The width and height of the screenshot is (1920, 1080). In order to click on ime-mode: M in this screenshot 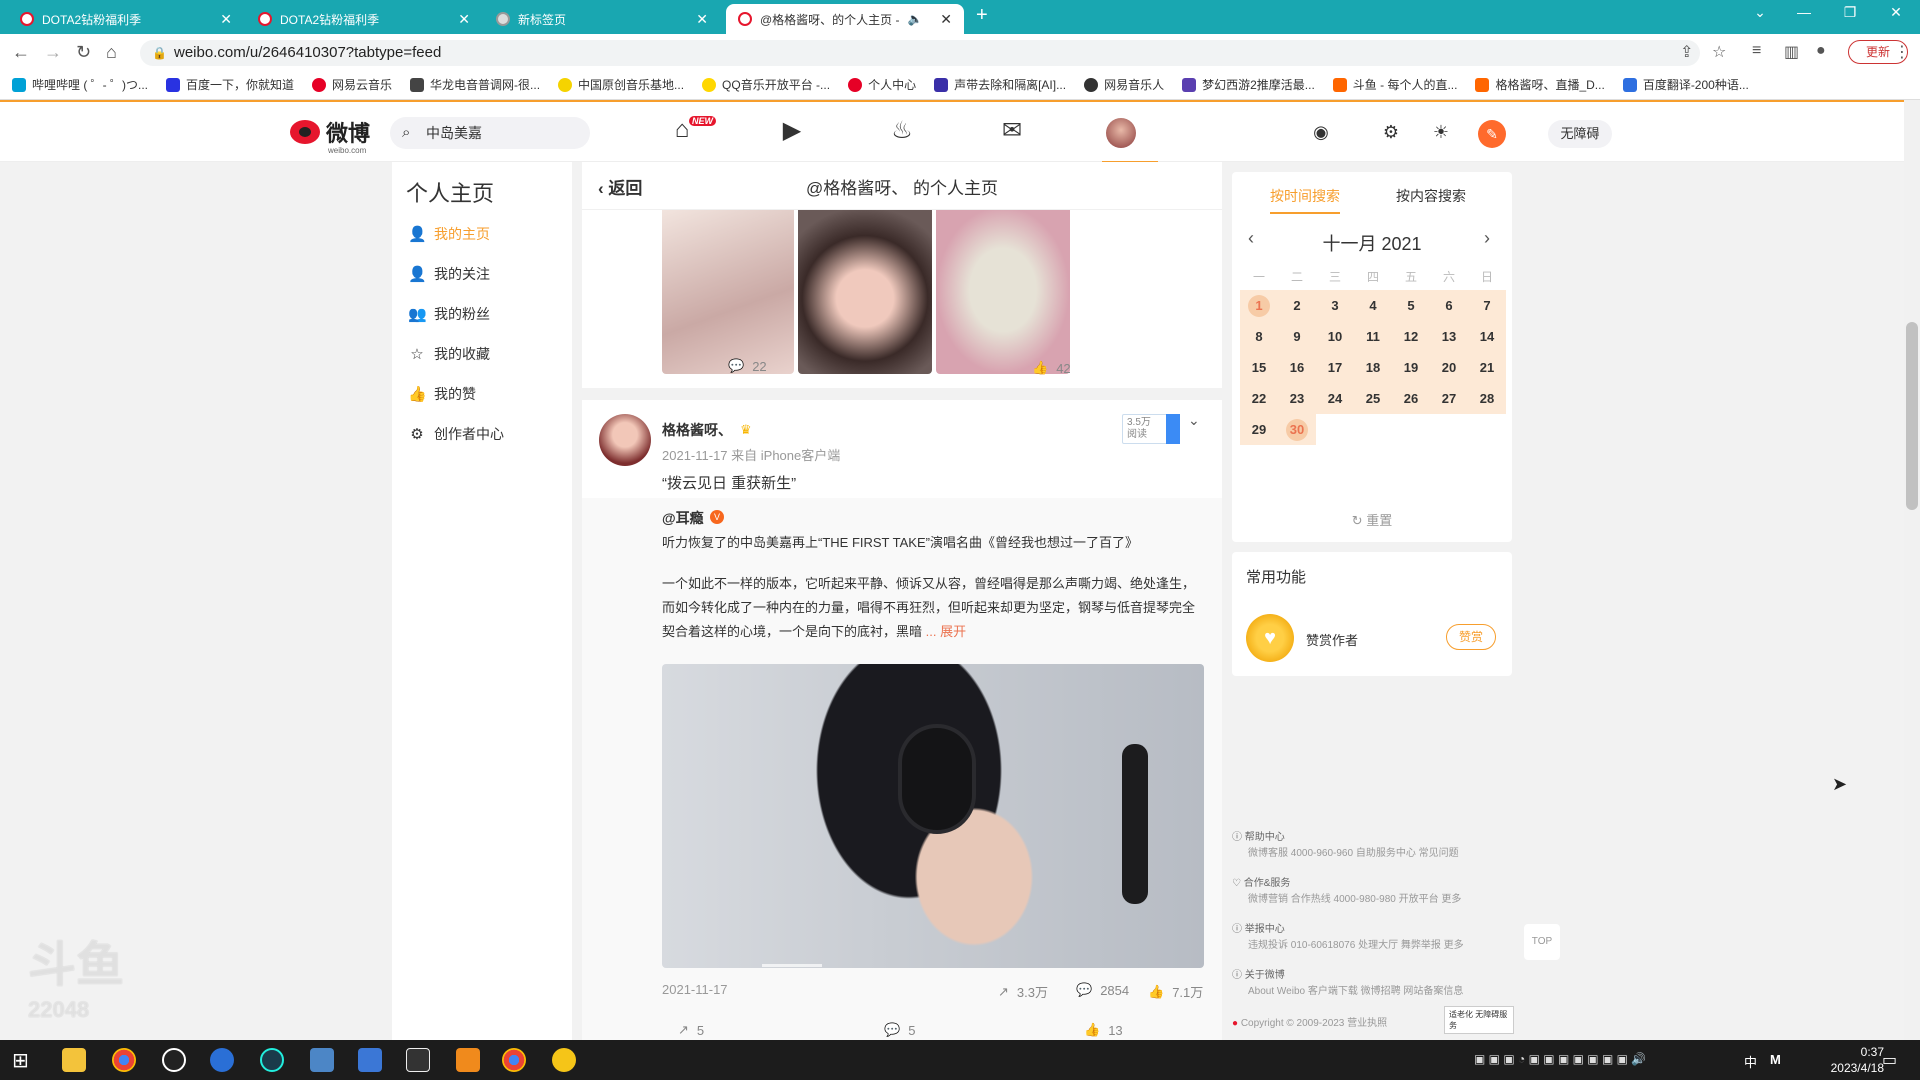, I will do `click(1775, 1059)`.